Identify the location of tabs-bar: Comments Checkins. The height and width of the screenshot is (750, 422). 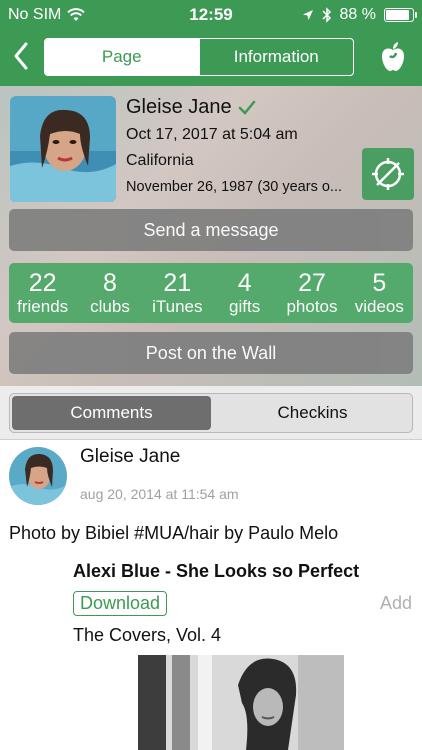
(211, 413).